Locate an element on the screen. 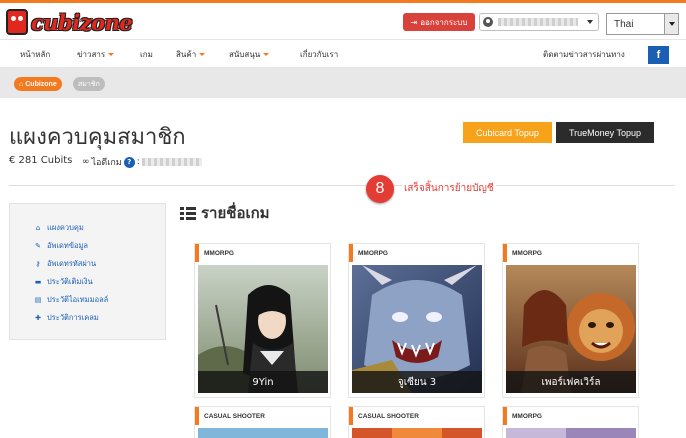 The width and height of the screenshot is (686, 438). blurred-username is located at coordinates (538, 22).